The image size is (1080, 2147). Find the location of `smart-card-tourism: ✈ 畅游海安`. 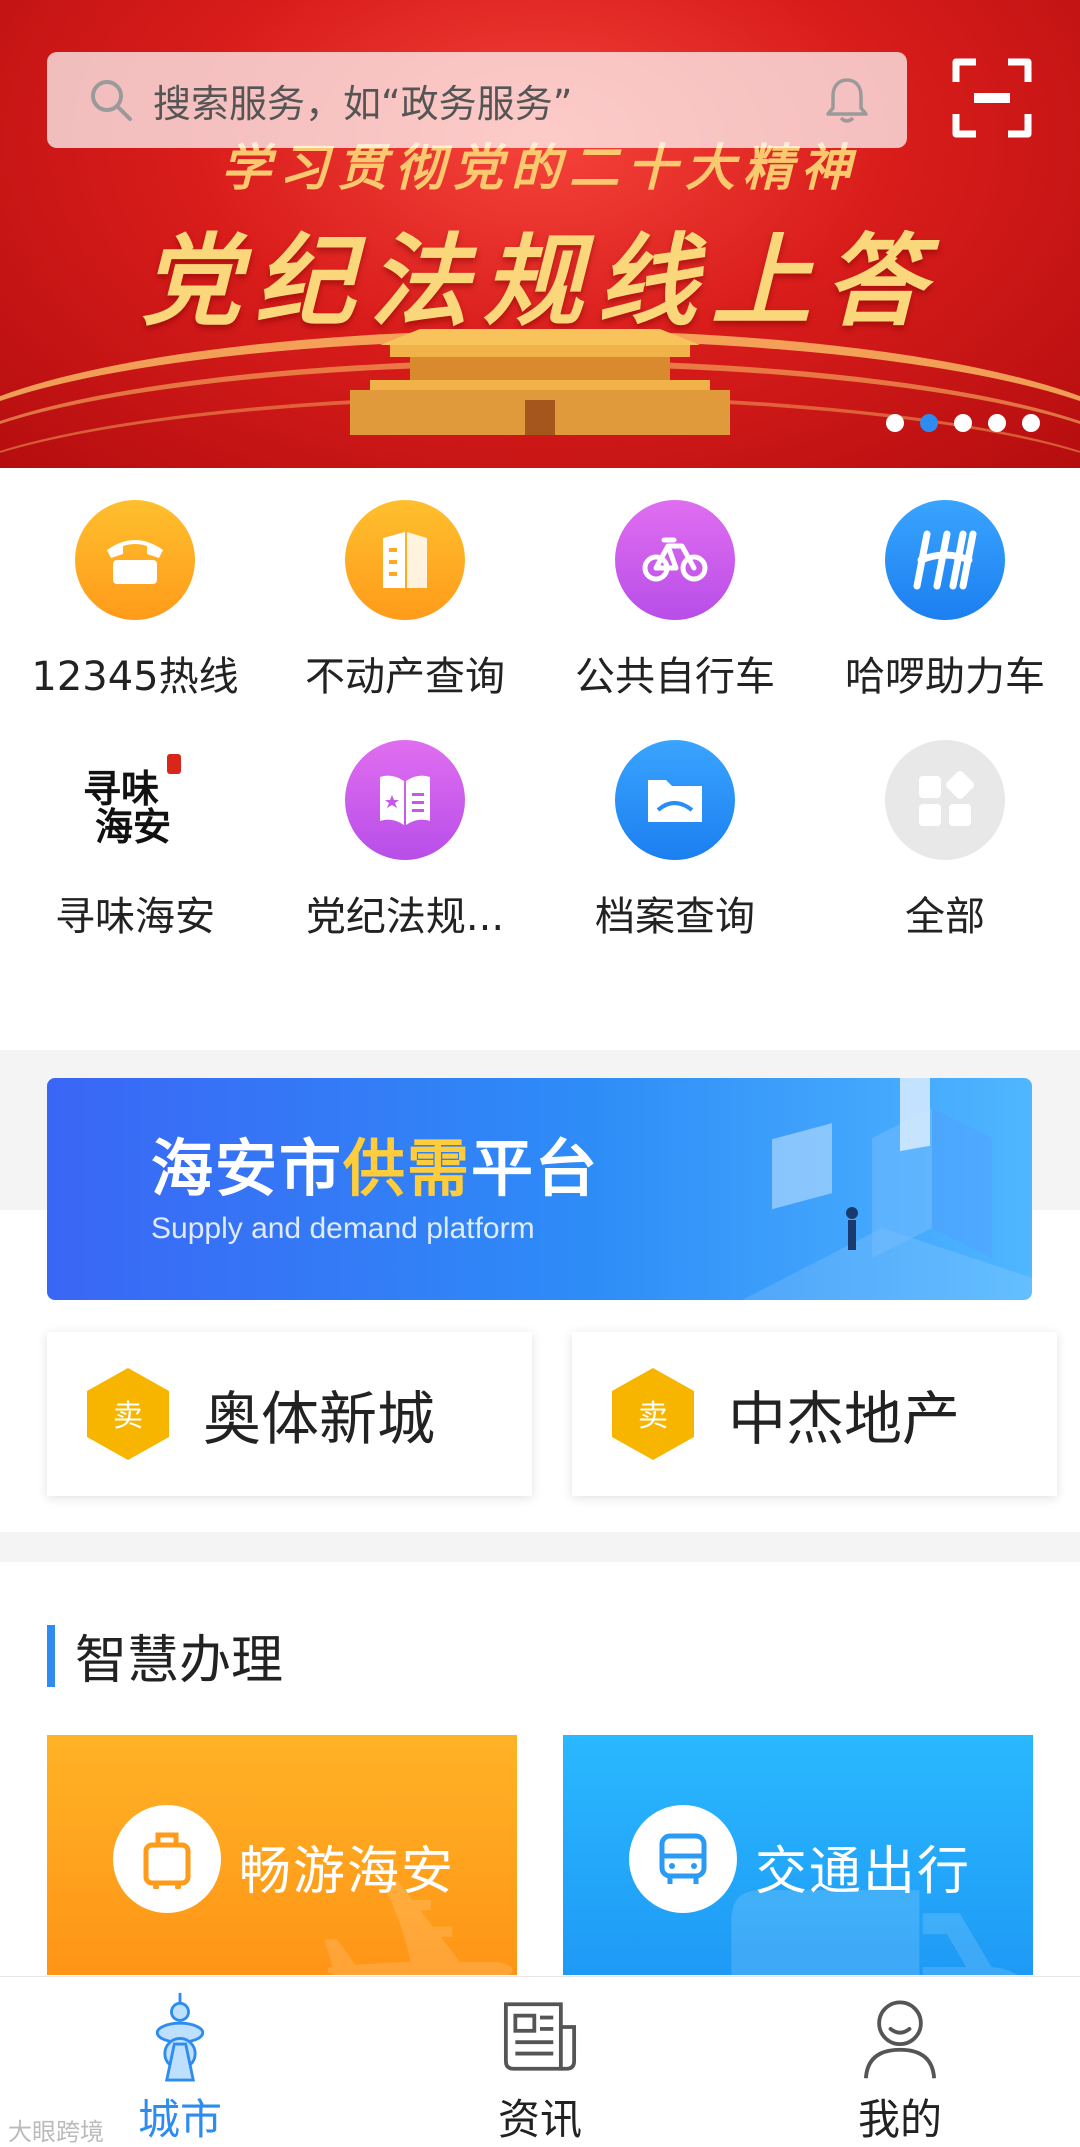

smart-card-tourism: ✈ 畅游海安 is located at coordinates (282, 1855).